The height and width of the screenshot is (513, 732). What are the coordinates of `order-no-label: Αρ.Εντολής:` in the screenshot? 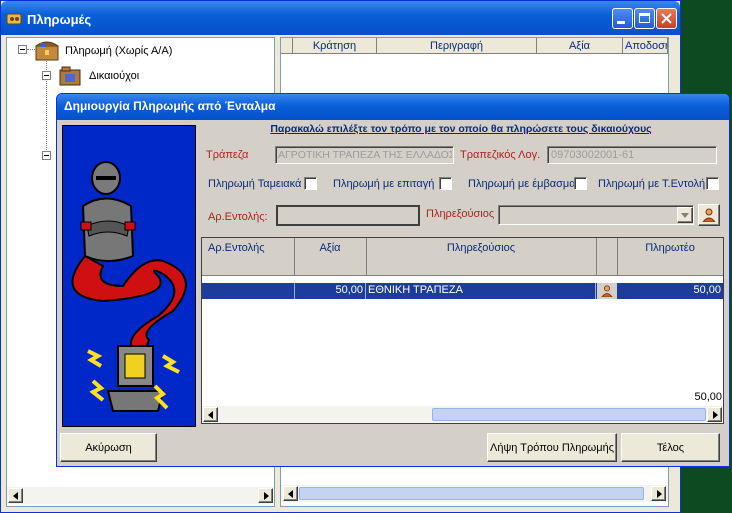 It's located at (238, 217).